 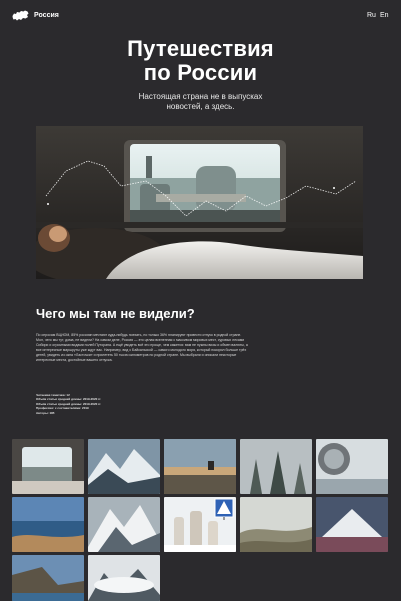 I want to click on pedestrian-sign-icon, so click(x=224, y=509).